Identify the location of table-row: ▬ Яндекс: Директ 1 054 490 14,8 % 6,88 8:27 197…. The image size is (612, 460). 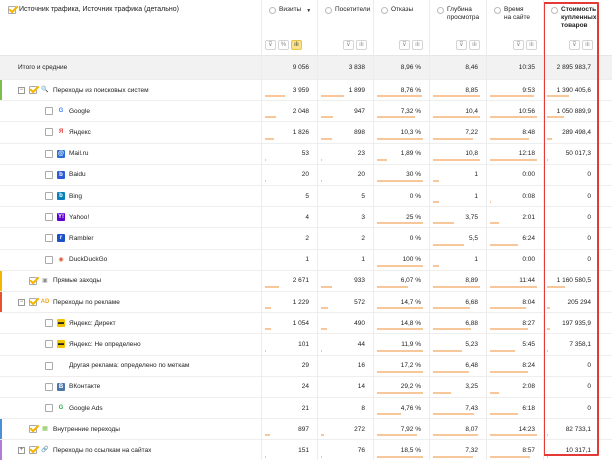
(306, 324).